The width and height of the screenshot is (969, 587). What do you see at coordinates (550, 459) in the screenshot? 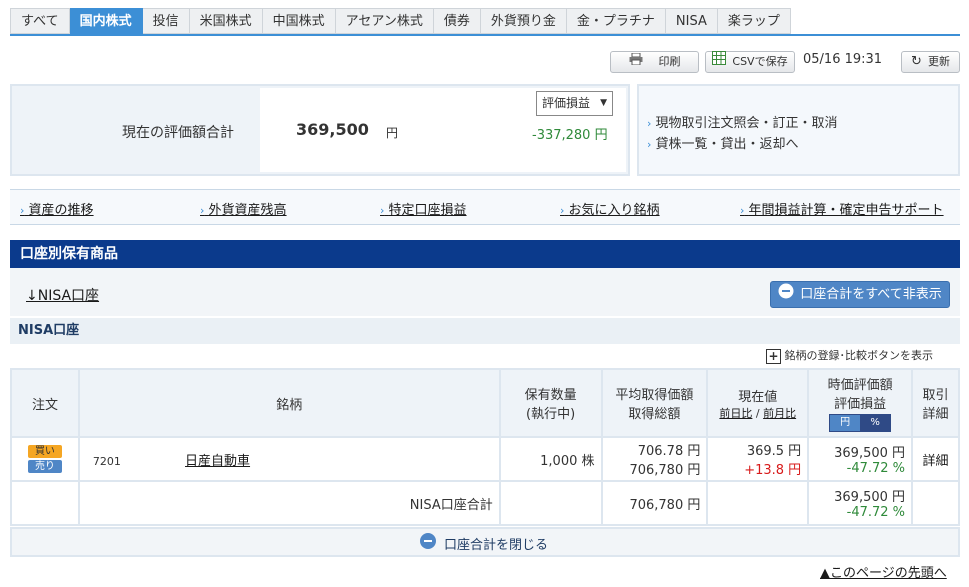
I see `quantity-cell: 1,000 株` at bounding box center [550, 459].